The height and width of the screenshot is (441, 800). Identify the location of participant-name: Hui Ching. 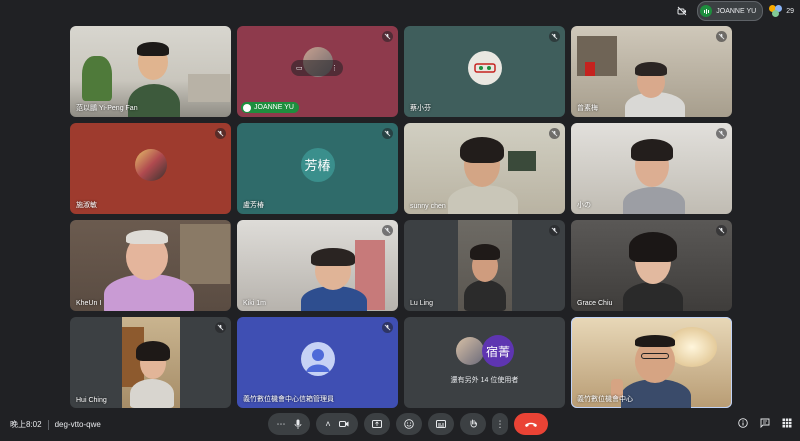
(91, 400).